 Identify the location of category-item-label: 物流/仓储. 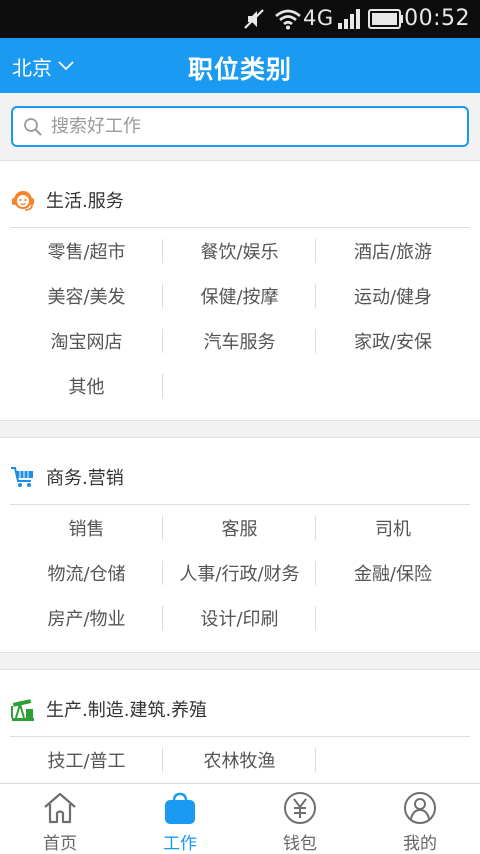
(86, 574).